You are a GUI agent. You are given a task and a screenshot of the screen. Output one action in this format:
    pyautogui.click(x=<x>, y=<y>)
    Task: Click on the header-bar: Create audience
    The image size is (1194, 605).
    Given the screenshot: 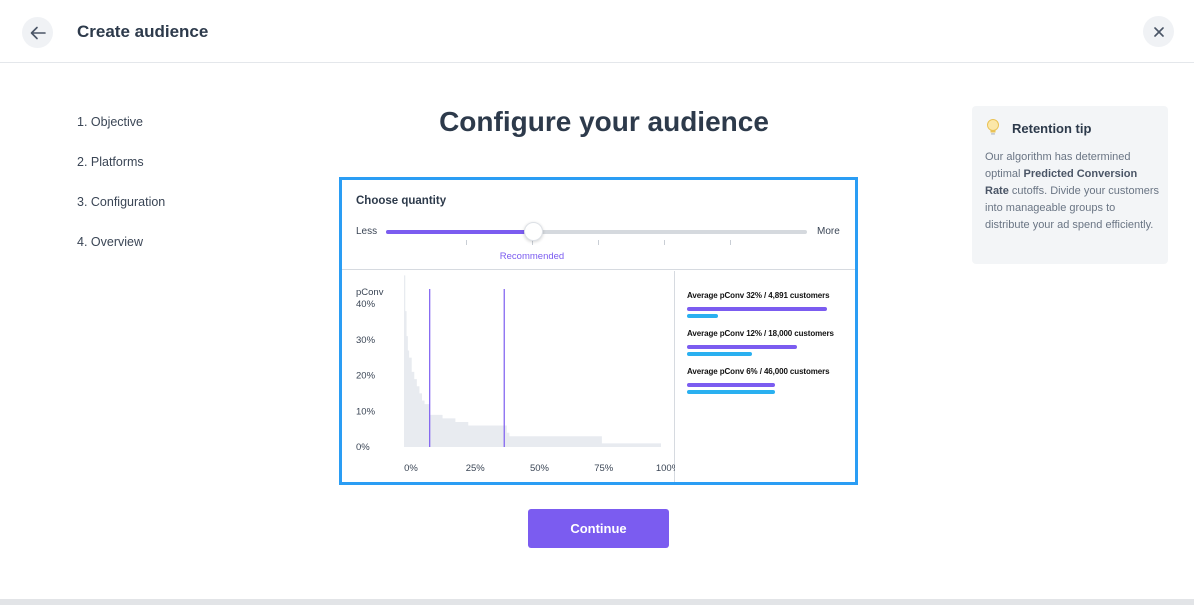 What is the action you would take?
    pyautogui.click(x=597, y=31)
    